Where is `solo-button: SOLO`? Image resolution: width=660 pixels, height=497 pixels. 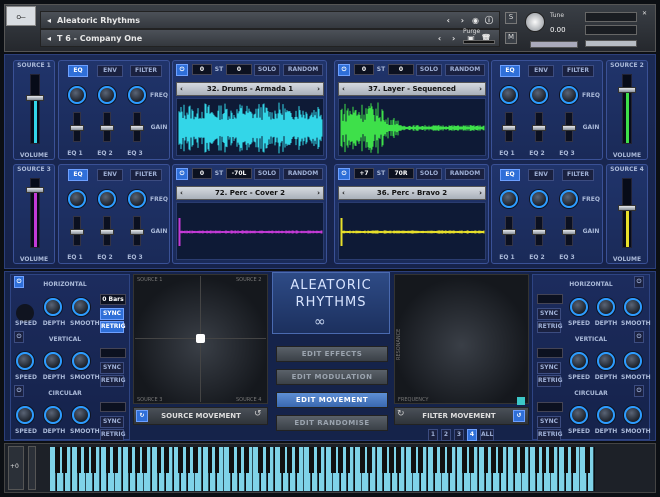 solo-button: SOLO is located at coordinates (429, 70).